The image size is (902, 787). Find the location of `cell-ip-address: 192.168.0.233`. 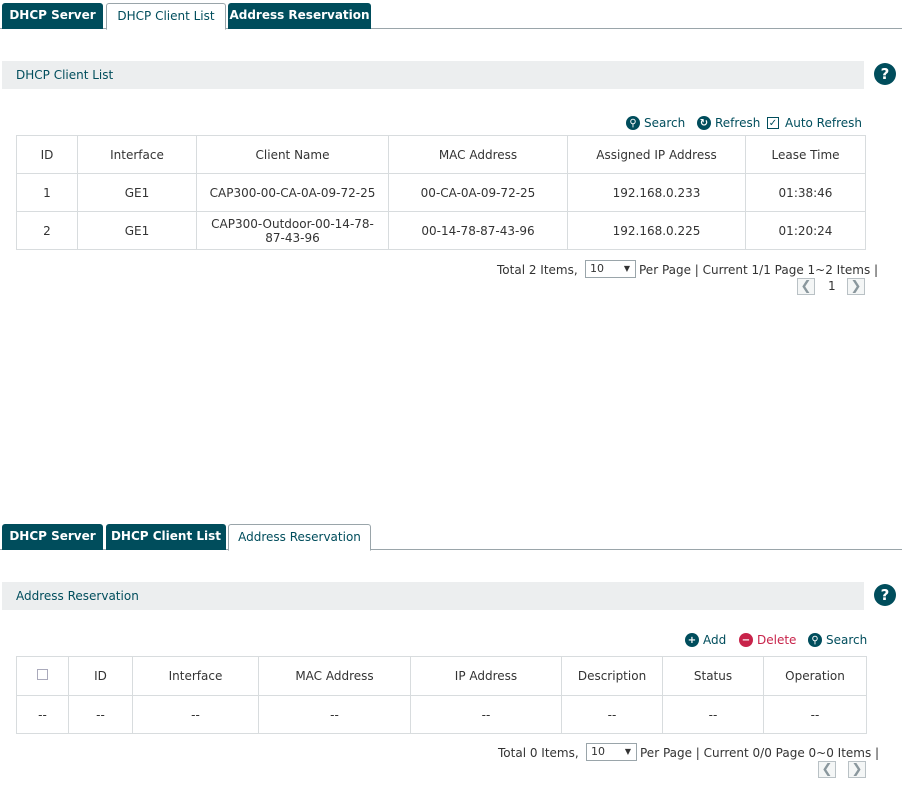

cell-ip-address: 192.168.0.233 is located at coordinates (656, 192).